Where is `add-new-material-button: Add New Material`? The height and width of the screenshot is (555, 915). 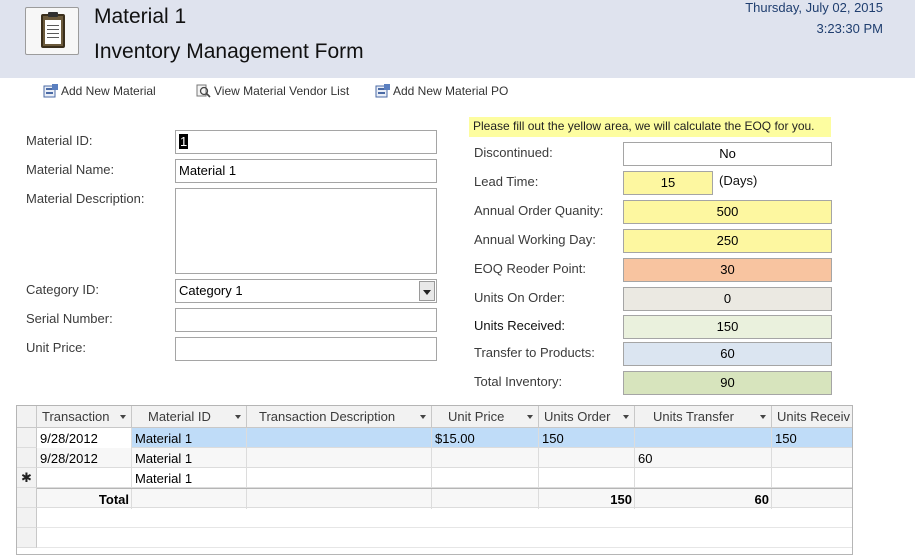
add-new-material-button: Add New Material is located at coordinates (99, 91).